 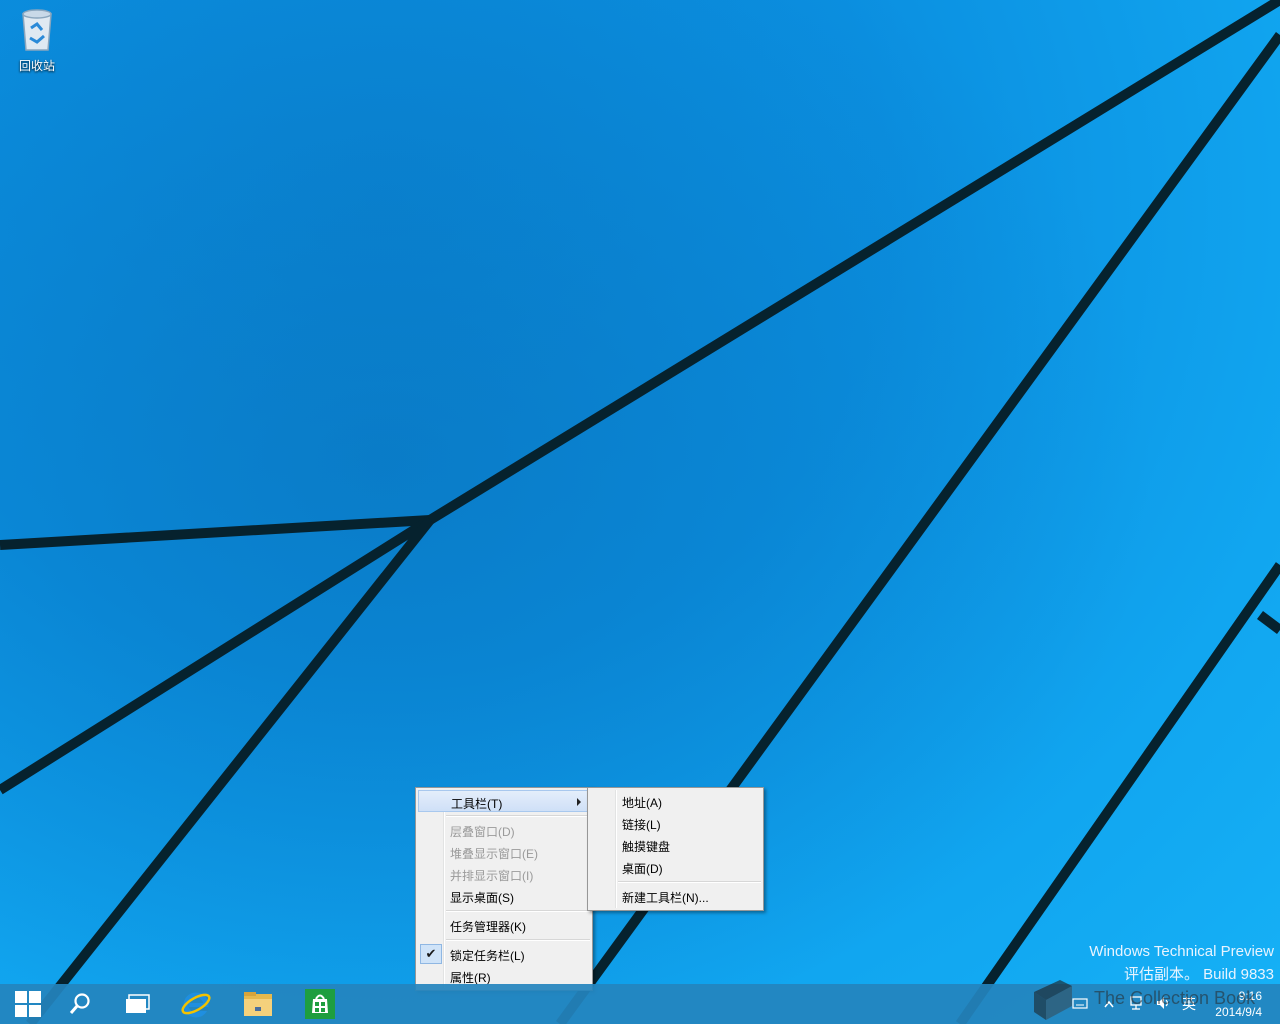 What do you see at coordinates (579, 802) in the screenshot?
I see `submenu-arrow-icon` at bounding box center [579, 802].